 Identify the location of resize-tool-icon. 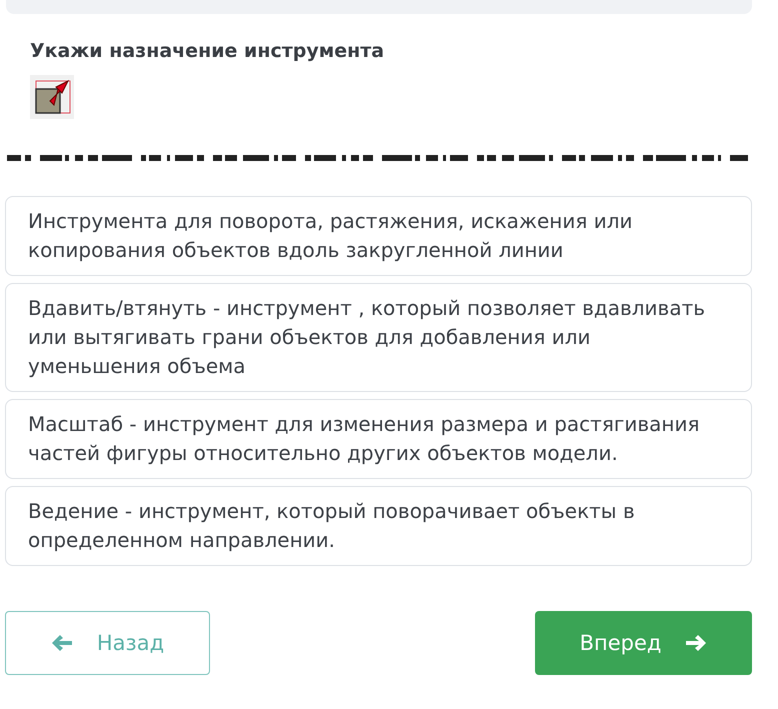
(52, 97).